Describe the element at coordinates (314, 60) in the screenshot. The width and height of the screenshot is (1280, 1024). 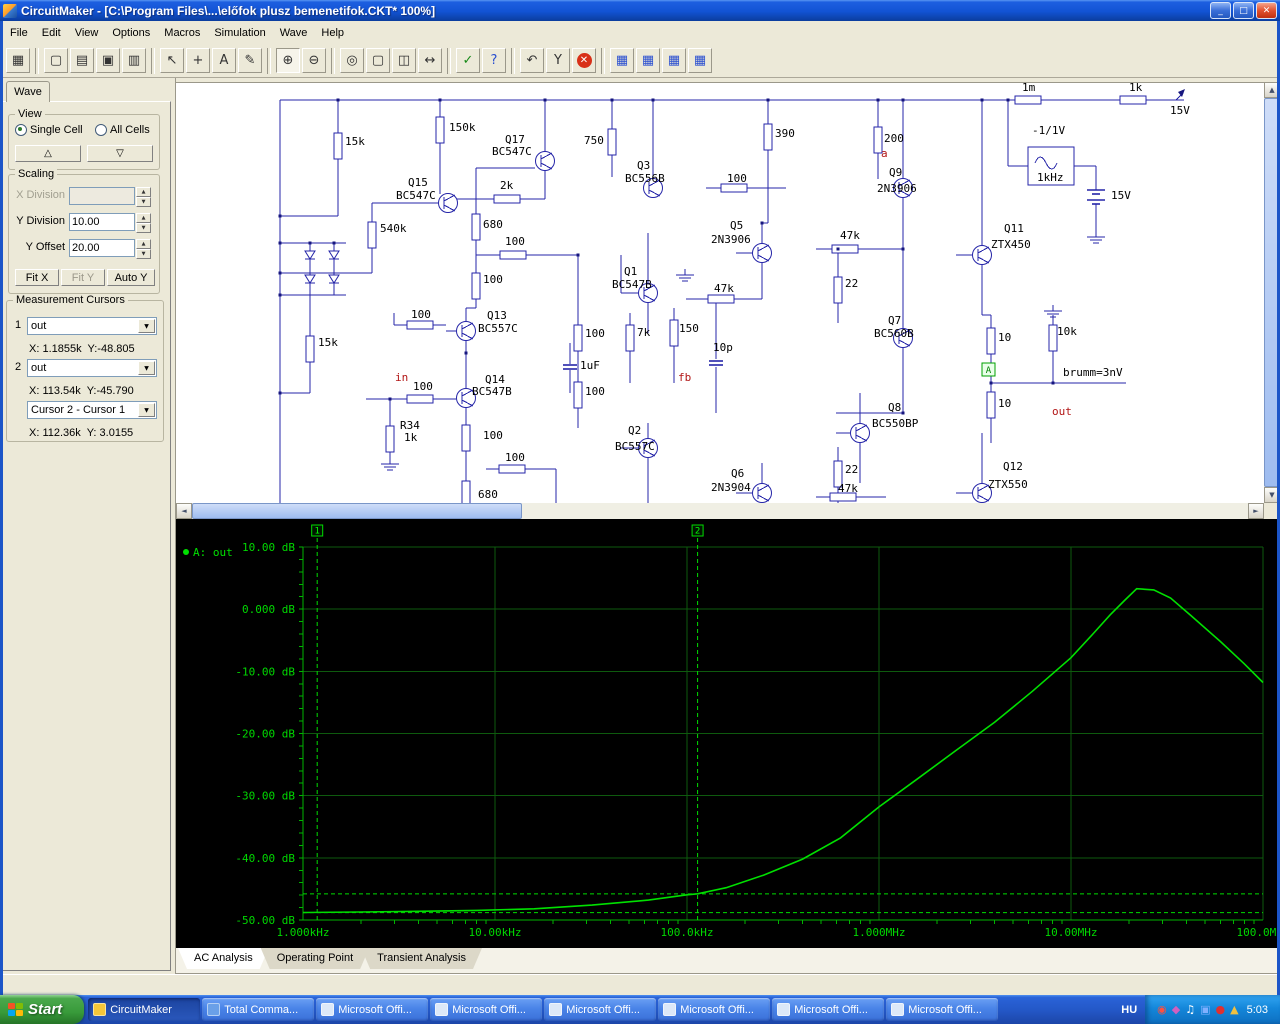
I see `zoom-out-button: ⊖` at that location.